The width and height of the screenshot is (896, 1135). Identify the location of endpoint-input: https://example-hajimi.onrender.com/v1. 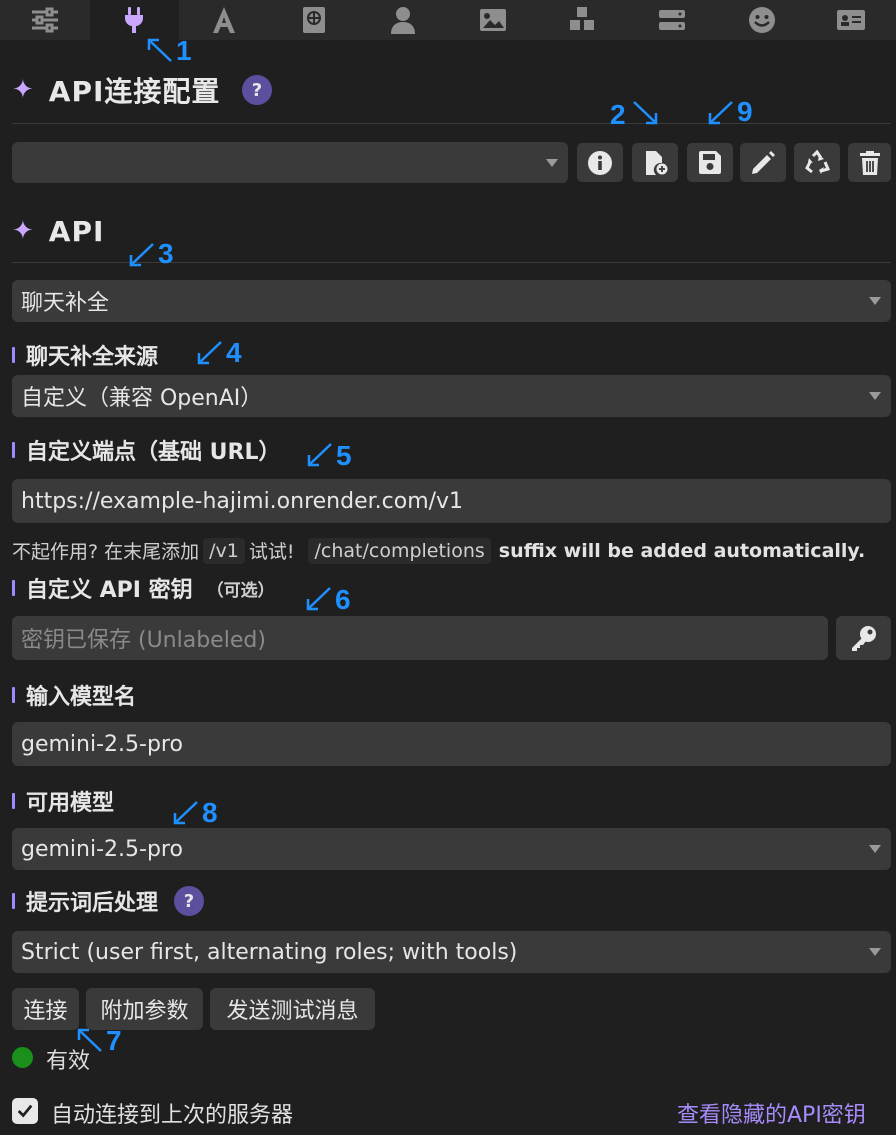
(451, 501).